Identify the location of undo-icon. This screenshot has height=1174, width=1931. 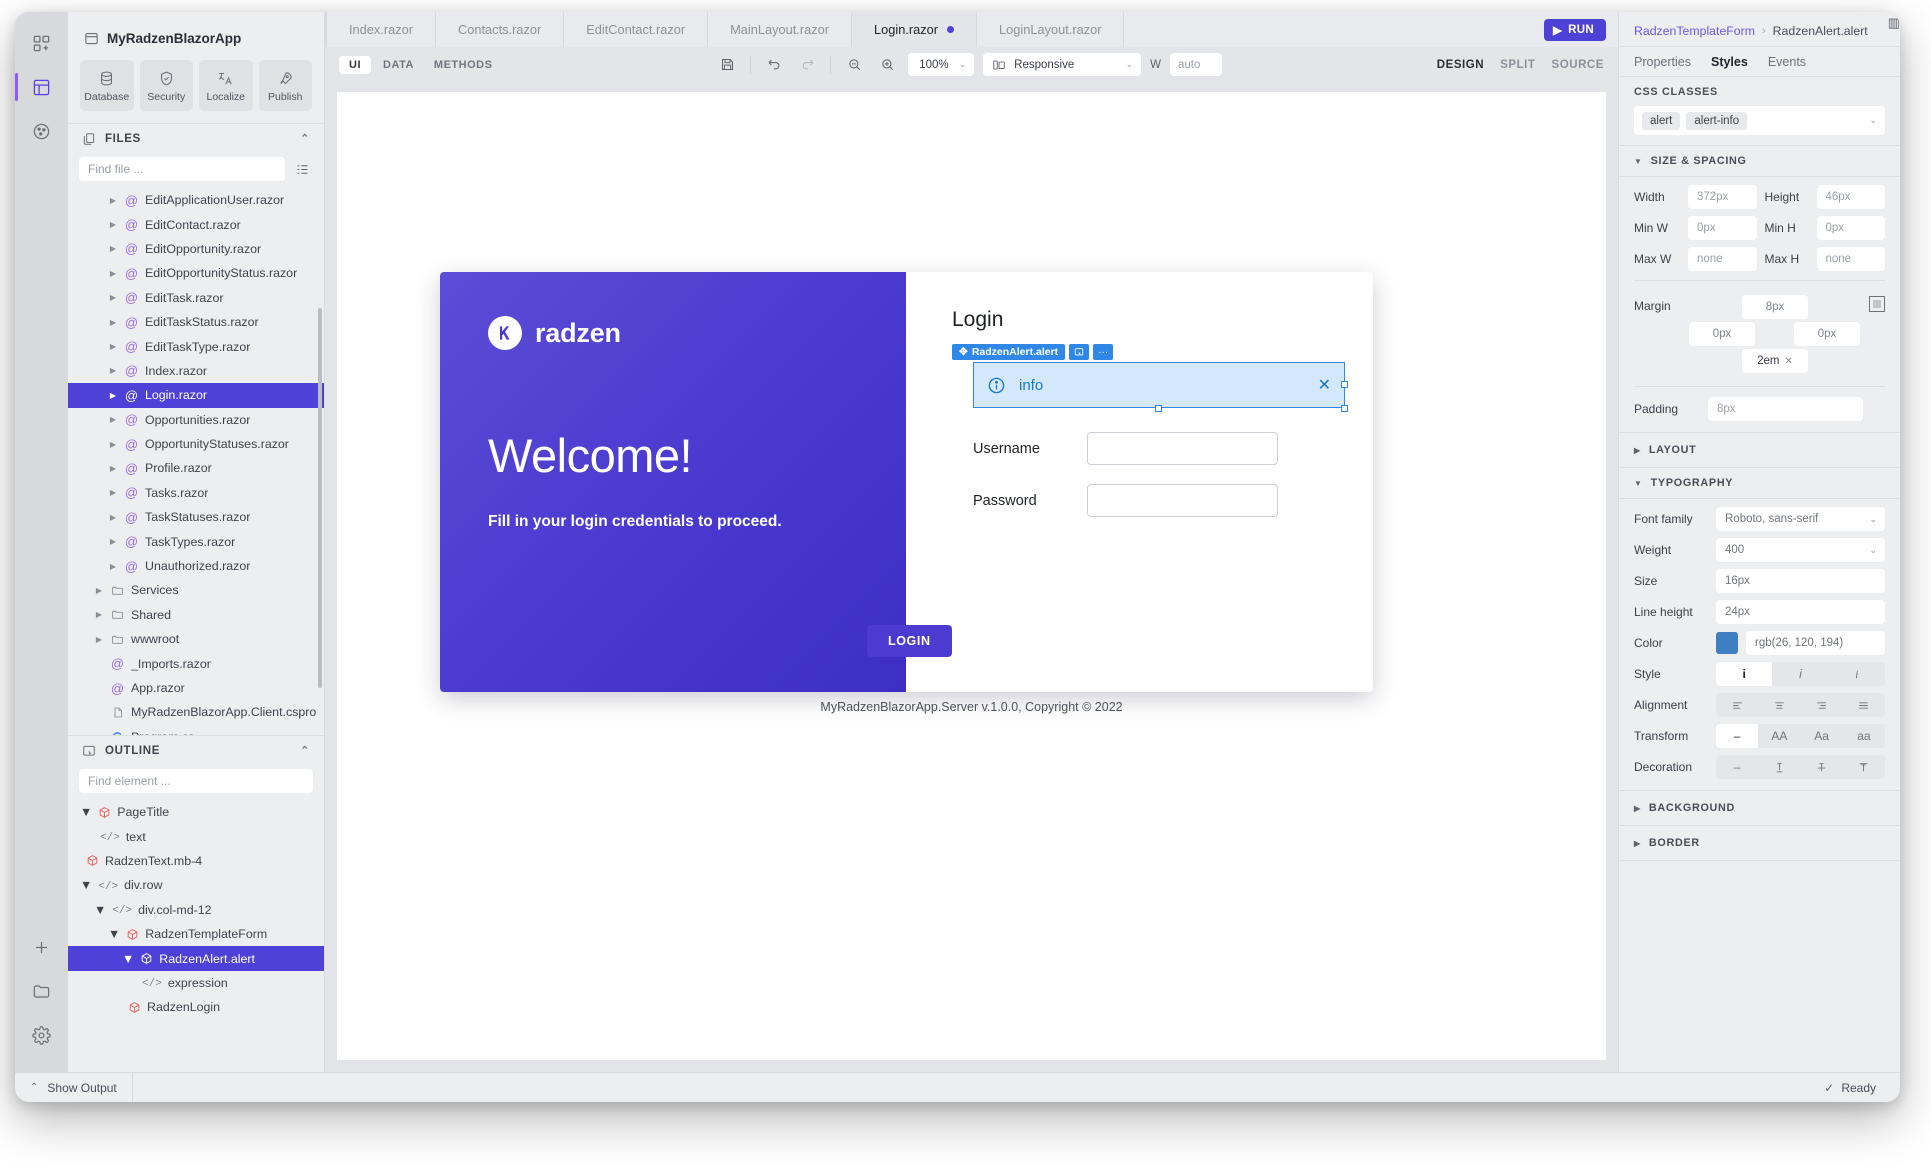
(774, 65).